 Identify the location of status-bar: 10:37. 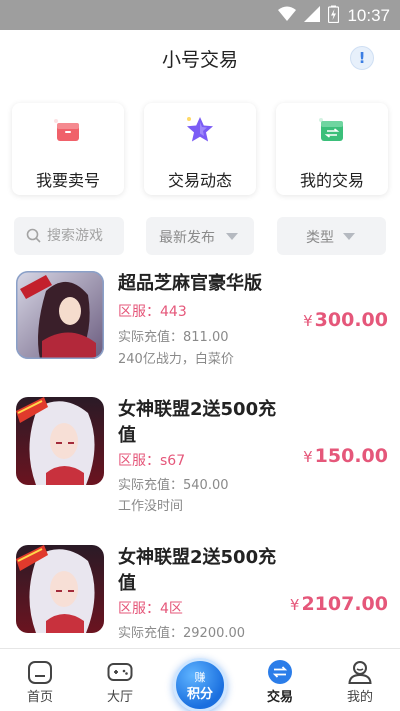
(200, 15).